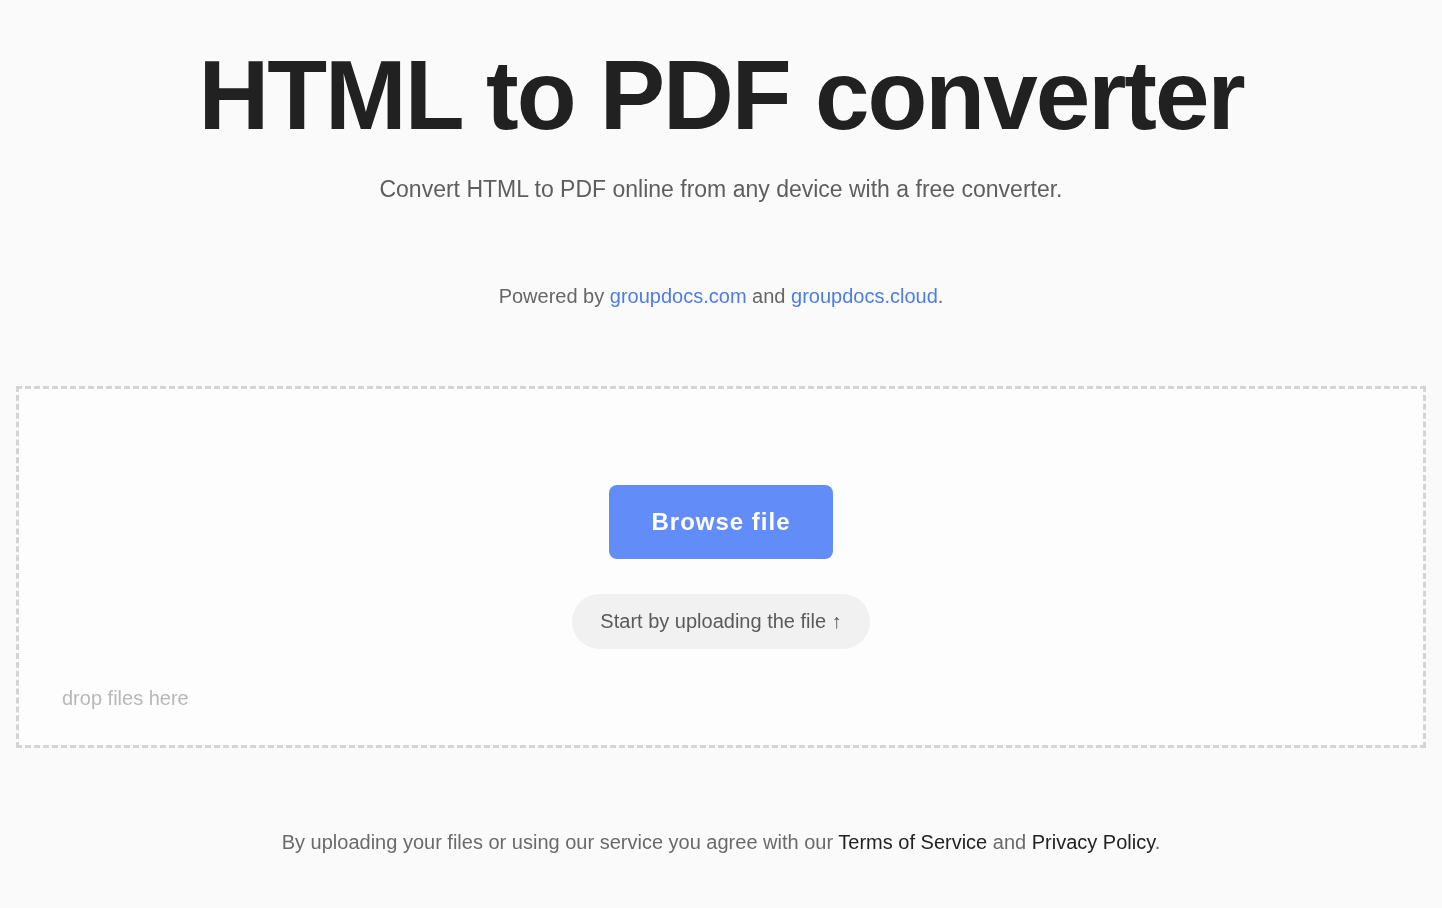 The width and height of the screenshot is (1442, 908). I want to click on browse-file-button: Browse file, so click(721, 522).